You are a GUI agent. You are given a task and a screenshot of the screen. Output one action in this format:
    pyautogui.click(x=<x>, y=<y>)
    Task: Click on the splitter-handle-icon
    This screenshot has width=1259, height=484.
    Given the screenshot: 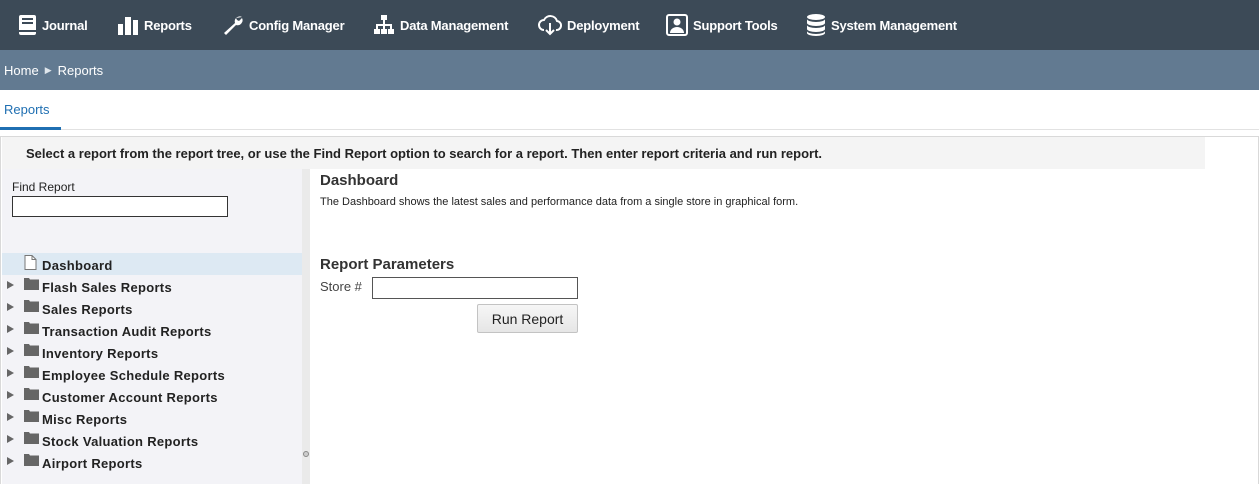 What is the action you would take?
    pyautogui.click(x=306, y=454)
    